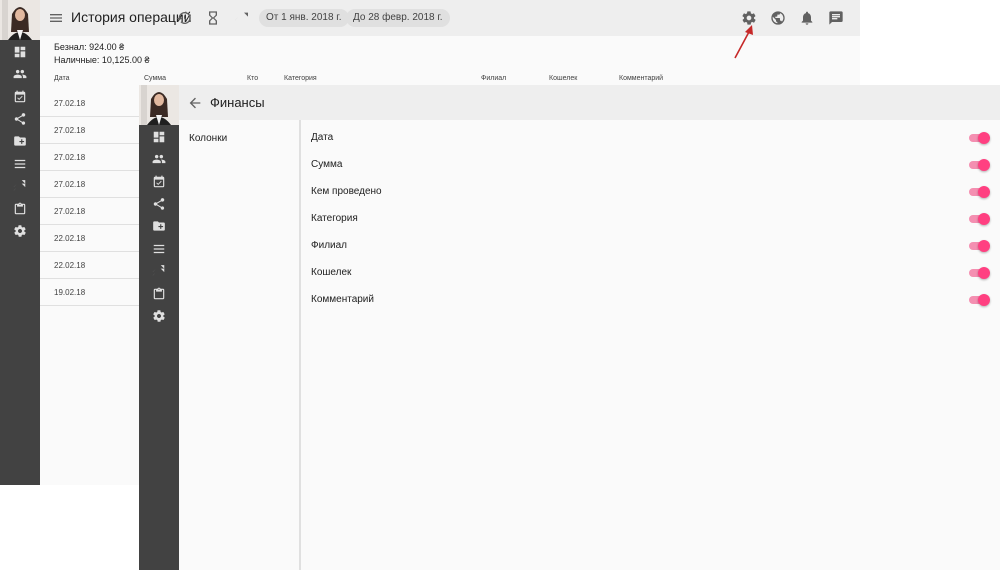 This screenshot has height=570, width=1000. Describe the element at coordinates (329, 245) in the screenshot. I see `setting-label: Филиал` at that location.